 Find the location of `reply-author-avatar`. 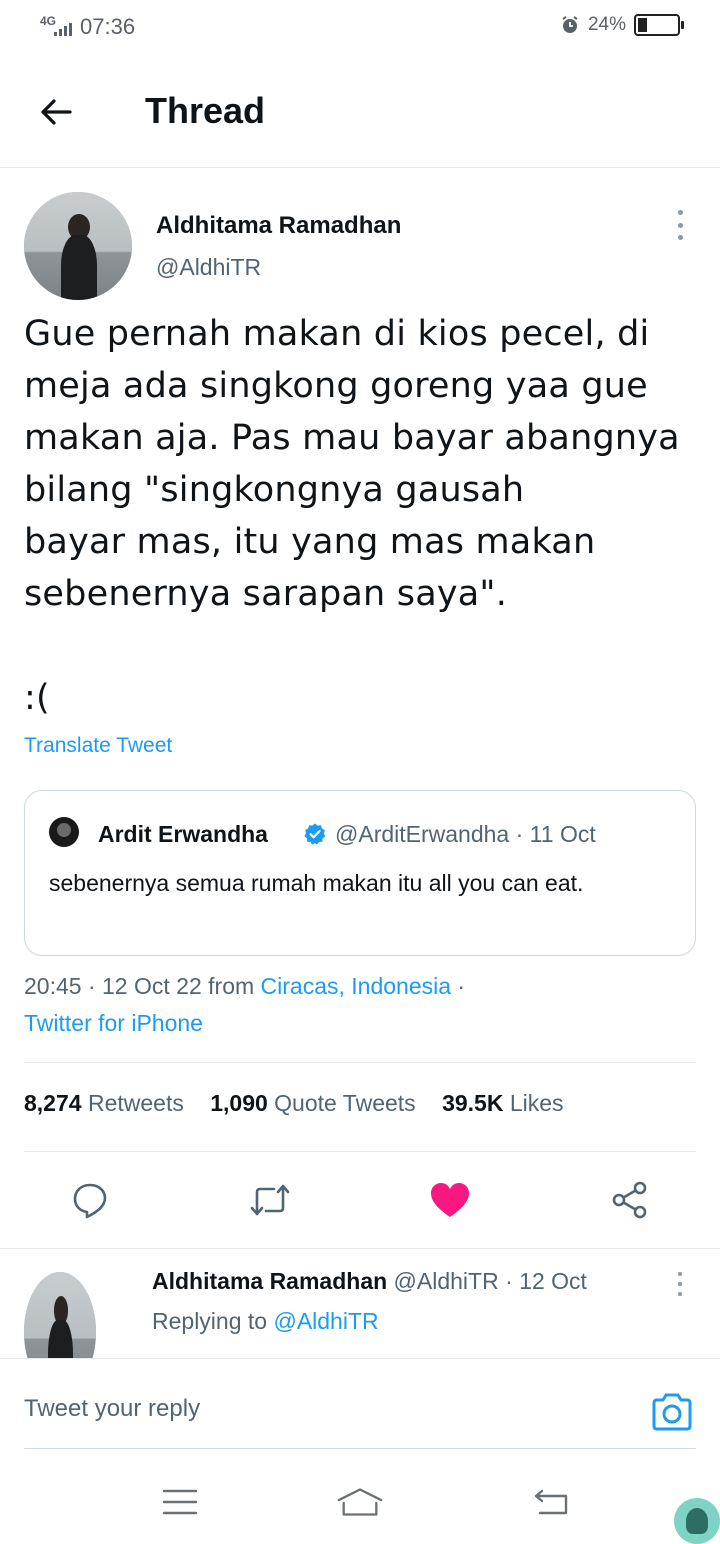

reply-author-avatar is located at coordinates (60, 1315).